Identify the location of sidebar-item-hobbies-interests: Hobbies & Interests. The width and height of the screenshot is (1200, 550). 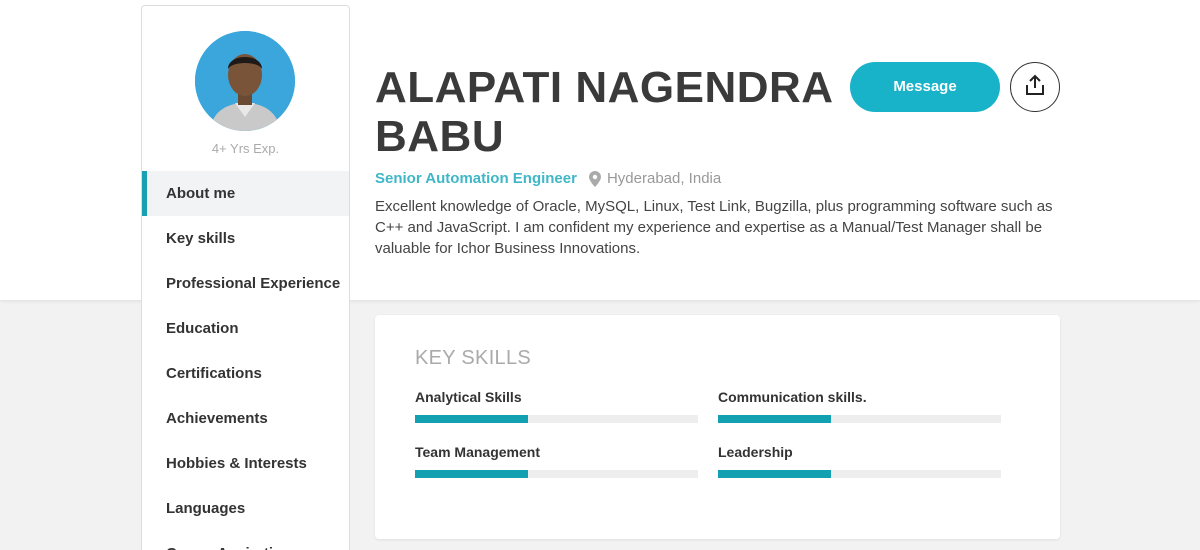
(245, 463).